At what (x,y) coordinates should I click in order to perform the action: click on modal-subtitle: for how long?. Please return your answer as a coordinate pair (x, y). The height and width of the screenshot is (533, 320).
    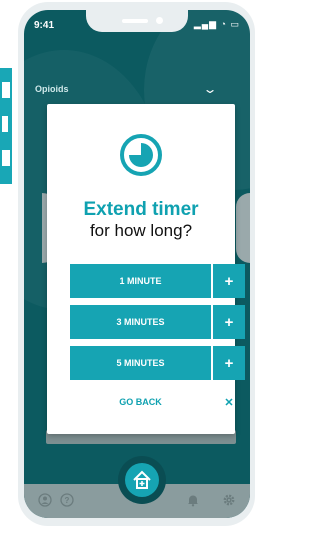
    Looking at the image, I should click on (141, 230).